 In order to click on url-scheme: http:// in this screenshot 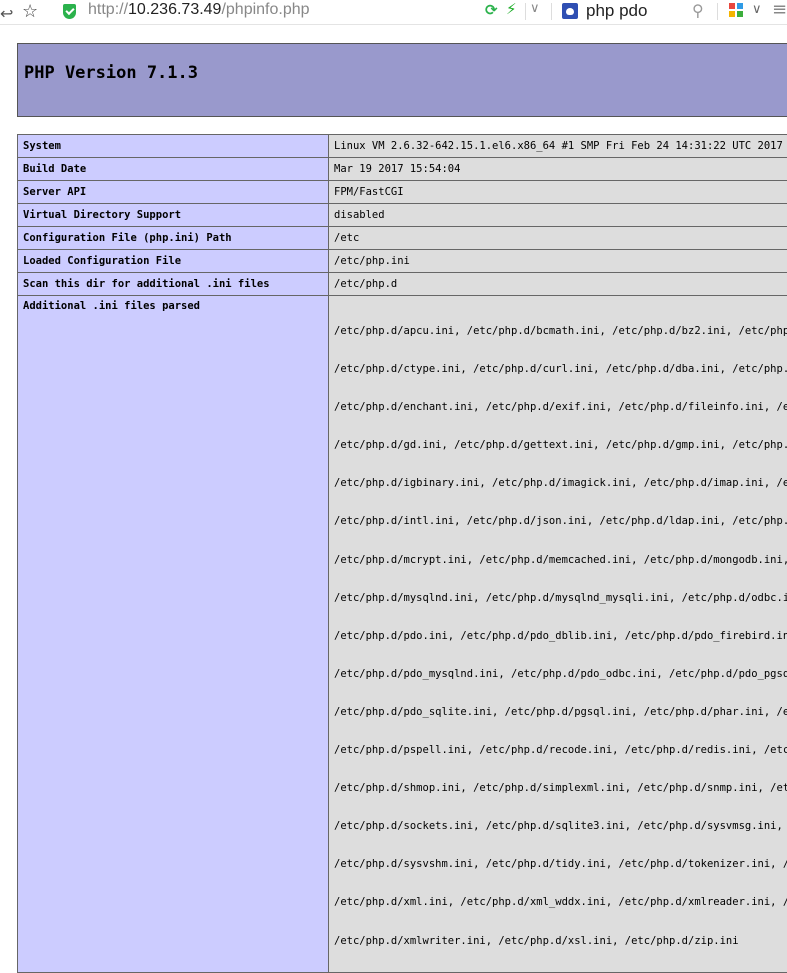, I will do `click(108, 9)`.